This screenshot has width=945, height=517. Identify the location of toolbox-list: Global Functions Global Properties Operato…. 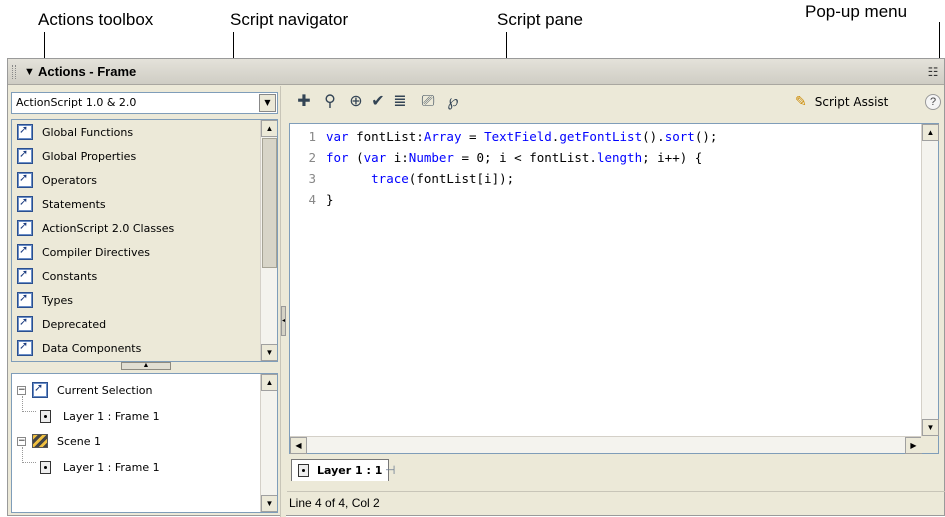
(136, 240).